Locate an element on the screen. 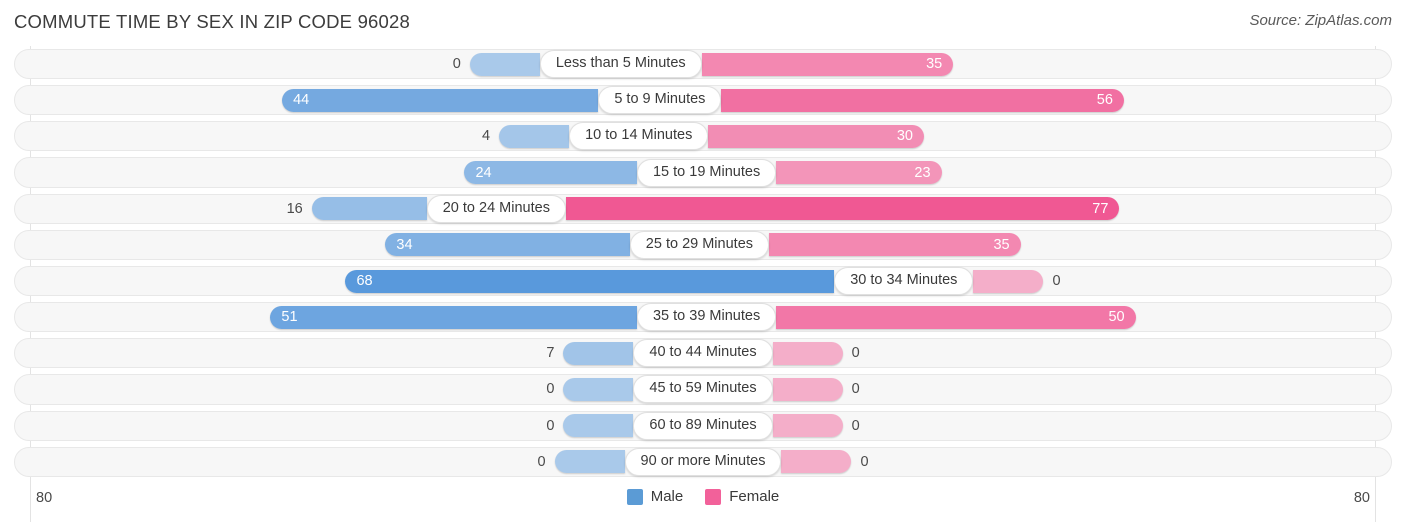 The height and width of the screenshot is (523, 1406). row-bars: 51 35 to 39 Minutes 50 is located at coordinates (703, 317).